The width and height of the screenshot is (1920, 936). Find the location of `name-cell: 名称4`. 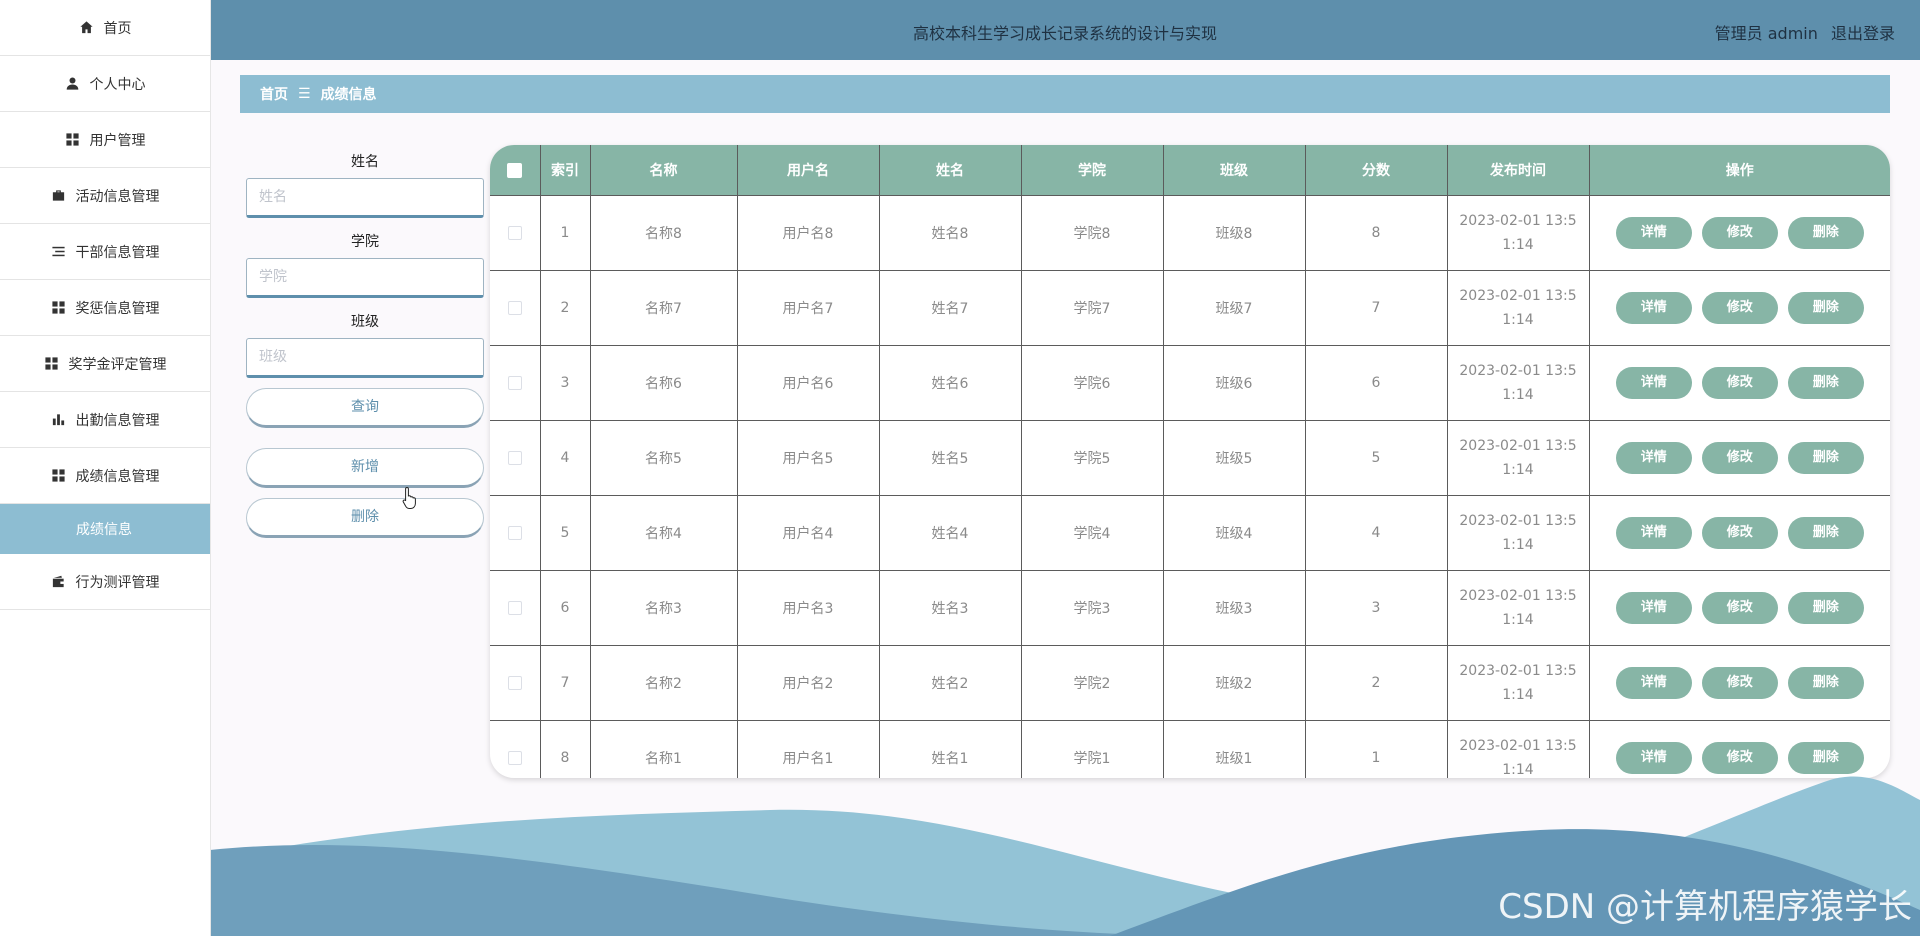

name-cell: 名称4 is located at coordinates (664, 533).